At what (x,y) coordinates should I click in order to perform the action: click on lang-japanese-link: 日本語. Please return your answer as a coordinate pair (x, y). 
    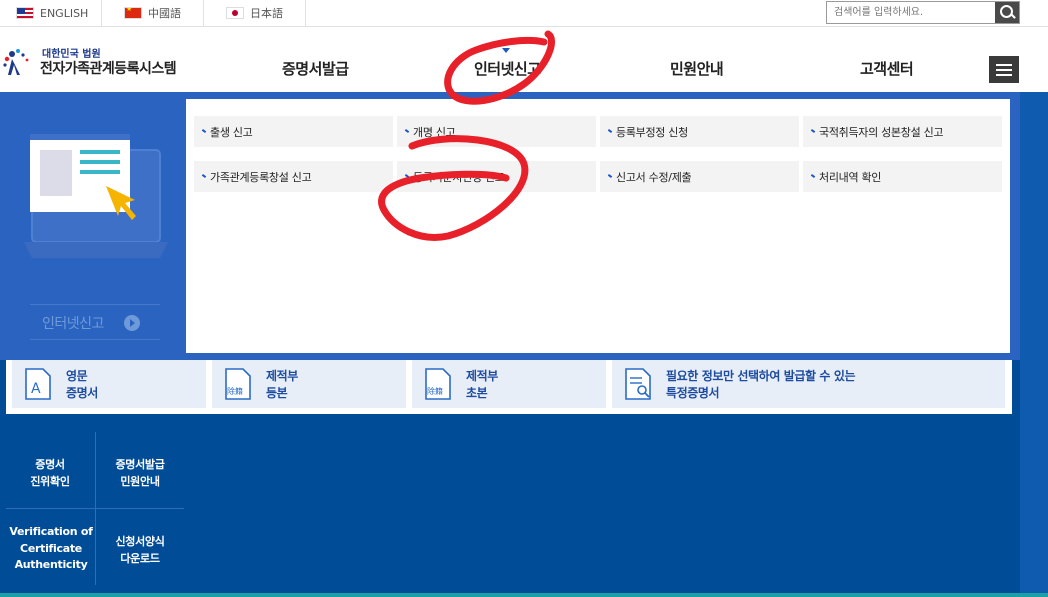
    Looking at the image, I should click on (255, 13).